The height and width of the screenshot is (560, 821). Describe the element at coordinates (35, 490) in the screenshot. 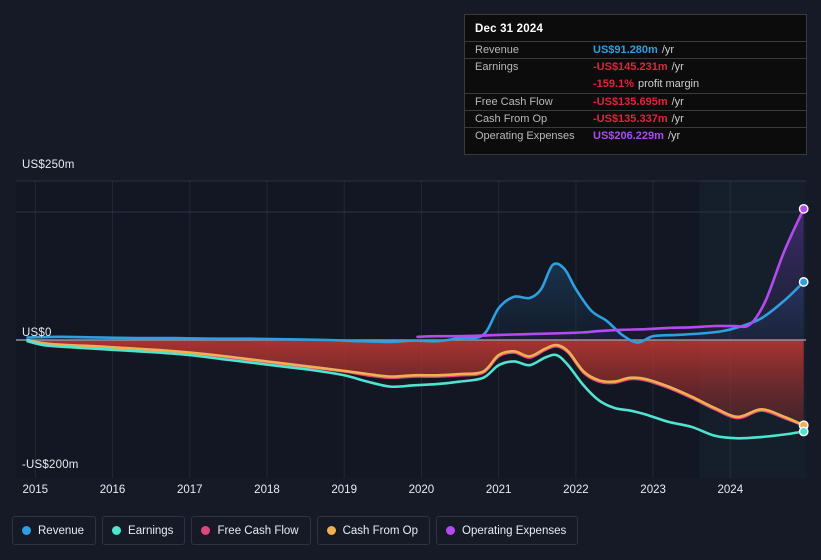

I see `x-axis-label-2015: 2015` at that location.